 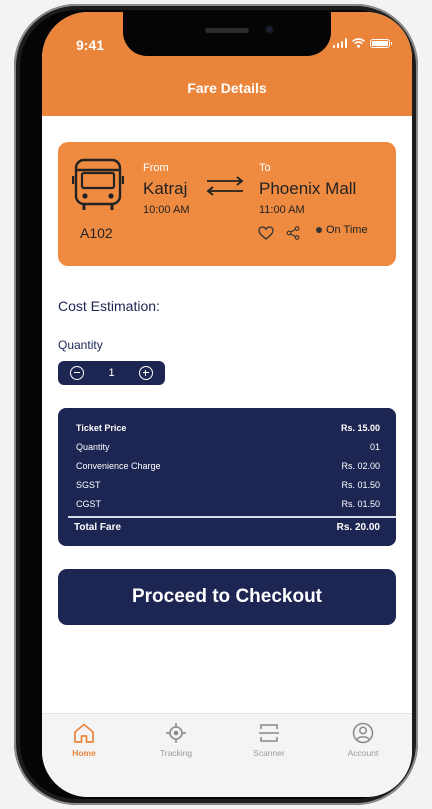 What do you see at coordinates (360, 428) in the screenshot?
I see `fare-row-value: Rs. 15.00` at bounding box center [360, 428].